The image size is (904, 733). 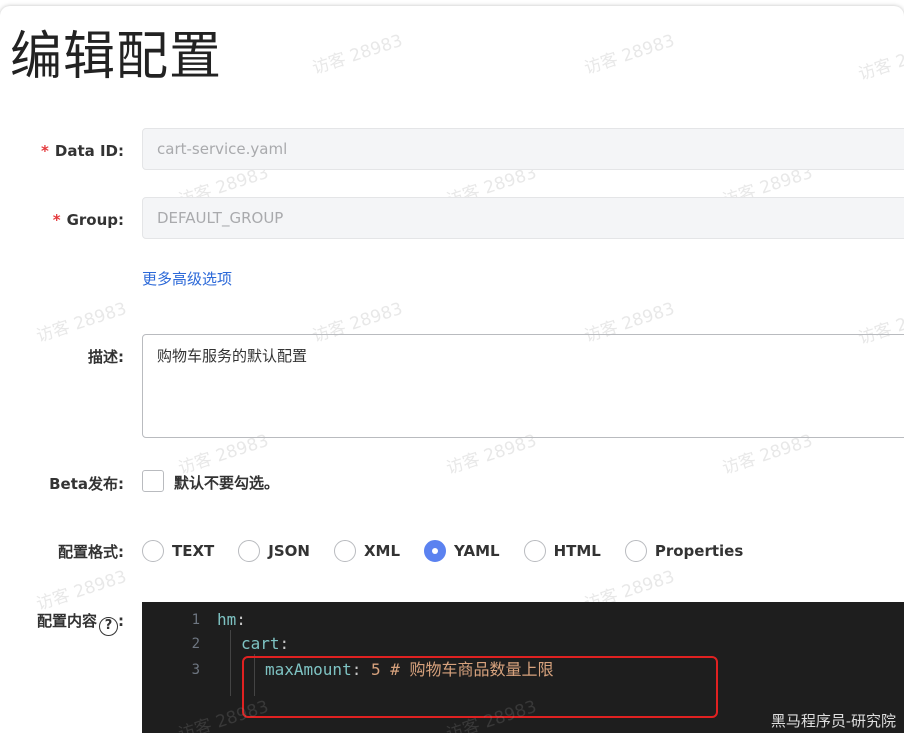 What do you see at coordinates (523, 218) in the screenshot?
I see `group-field: DEFAULT_GROUP` at bounding box center [523, 218].